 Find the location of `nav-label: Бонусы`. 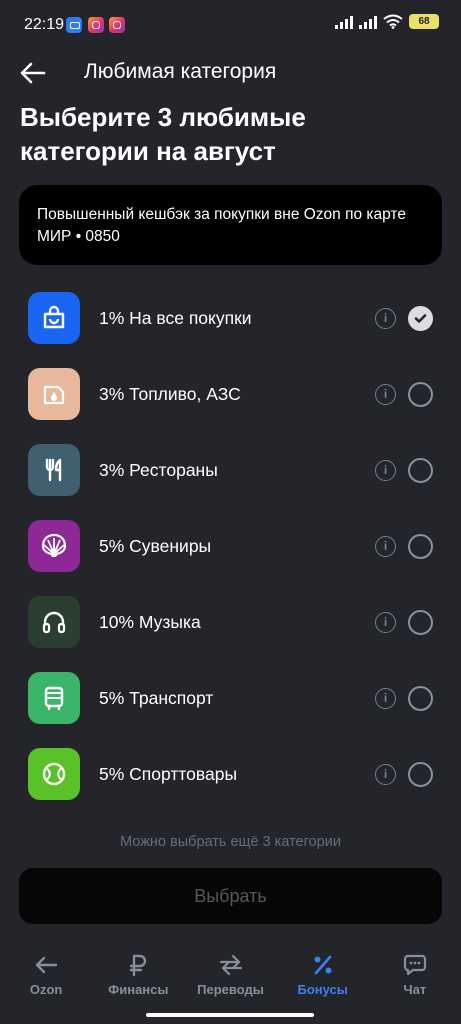

nav-label: Бонусы is located at coordinates (322, 989).